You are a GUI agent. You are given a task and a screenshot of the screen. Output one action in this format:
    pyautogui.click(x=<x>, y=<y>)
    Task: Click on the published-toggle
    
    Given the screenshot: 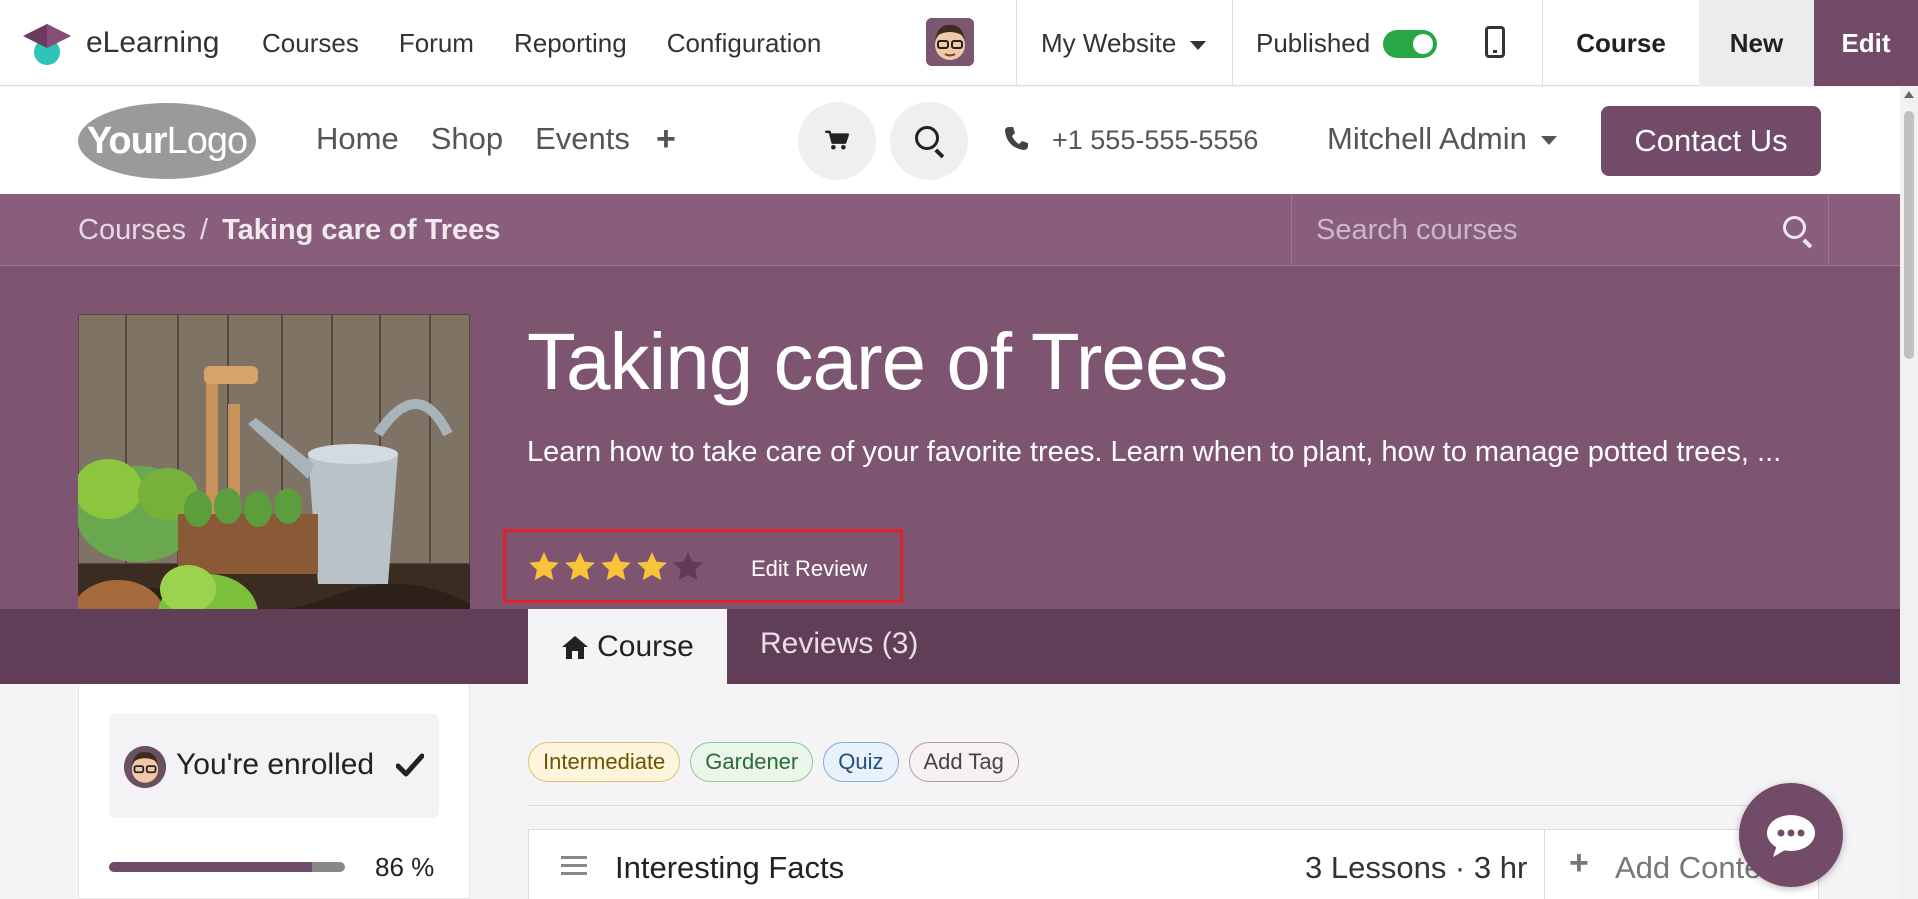 What is the action you would take?
    pyautogui.click(x=1410, y=44)
    